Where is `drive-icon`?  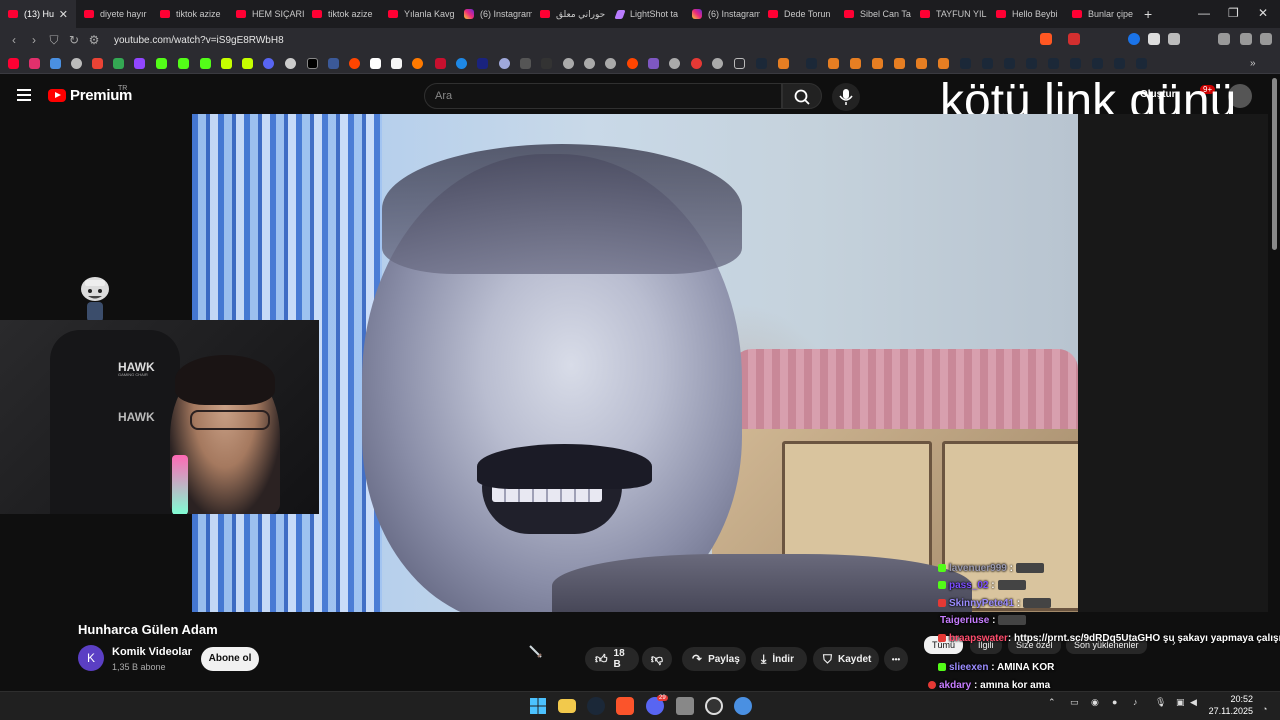 drive-icon is located at coordinates (118, 63).